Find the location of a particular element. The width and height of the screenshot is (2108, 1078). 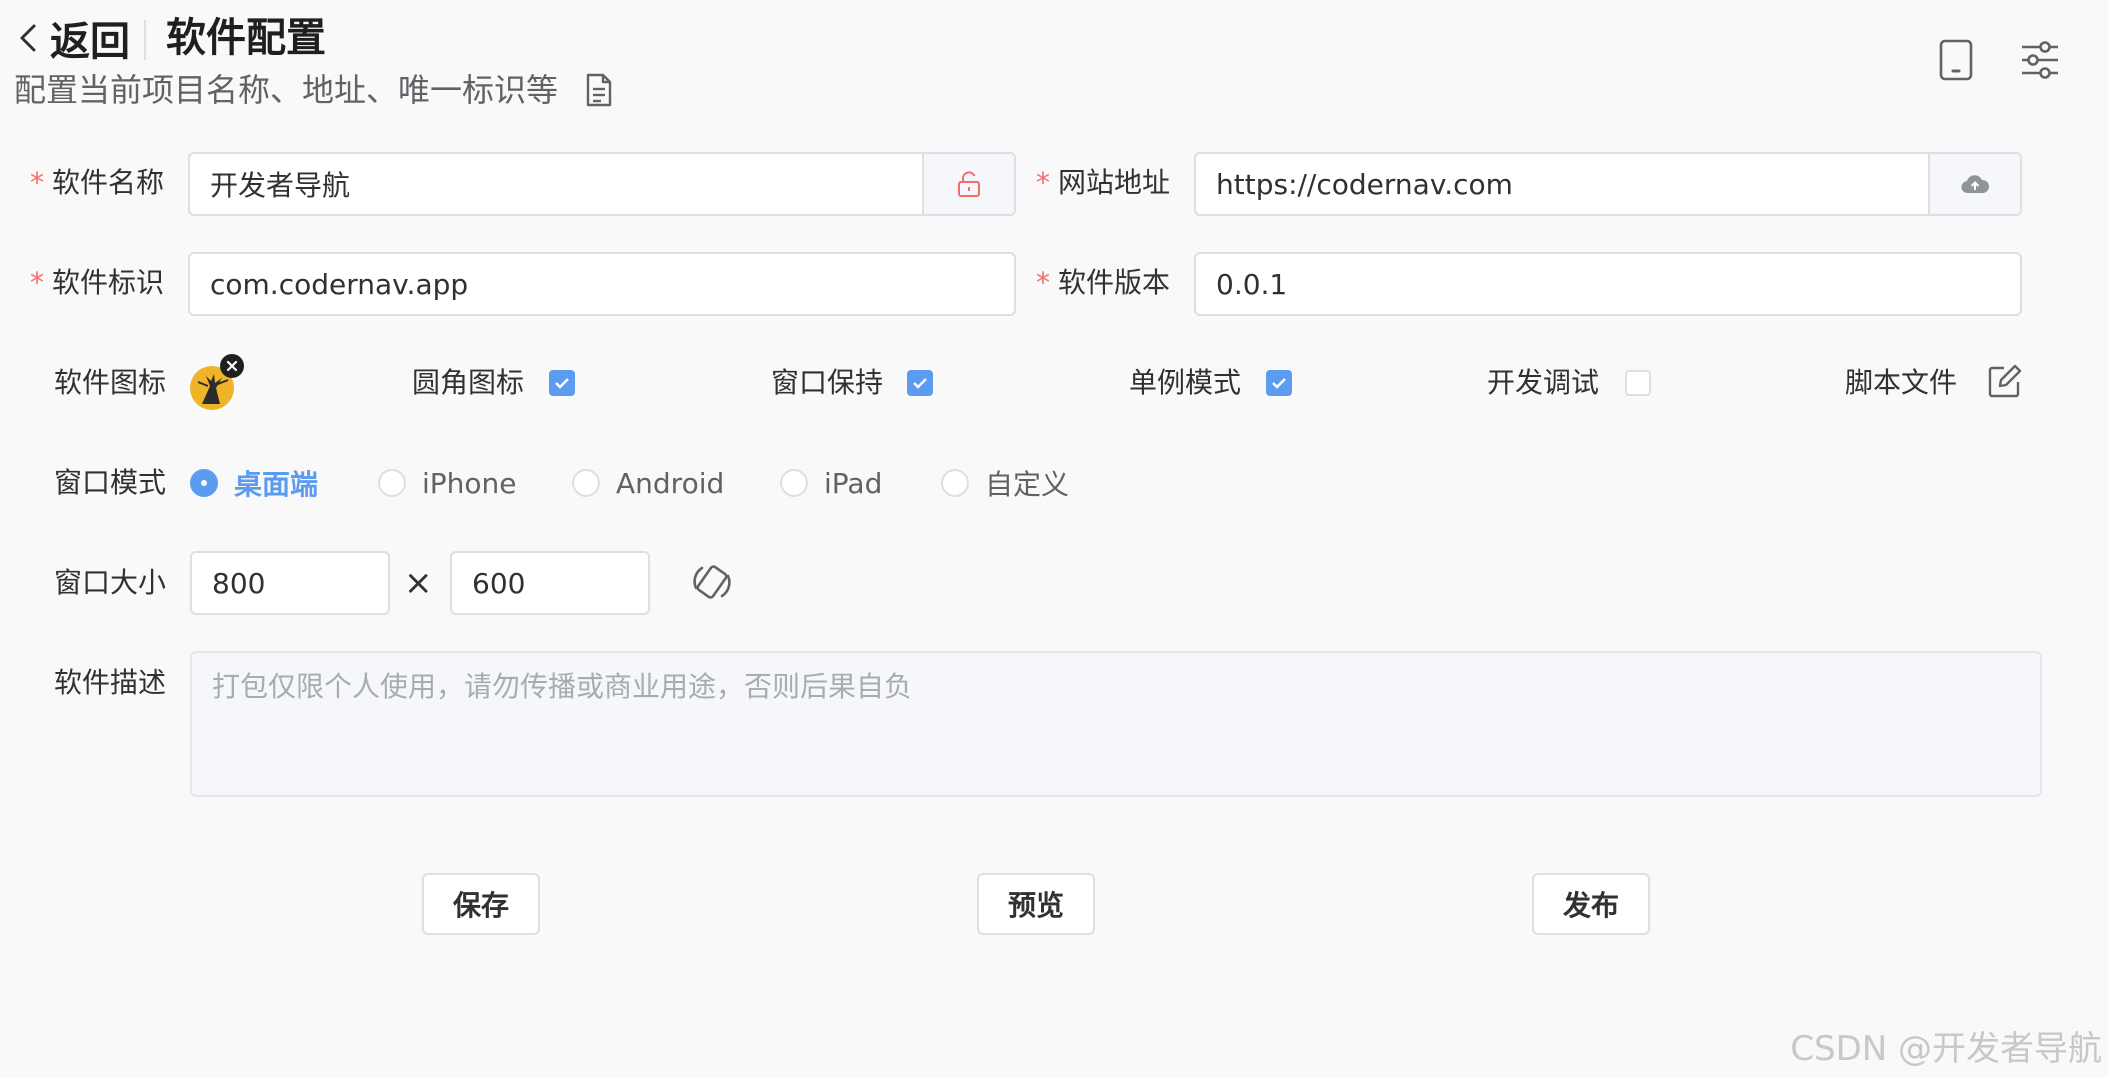

rounded-icon-checkbox is located at coordinates (562, 383).